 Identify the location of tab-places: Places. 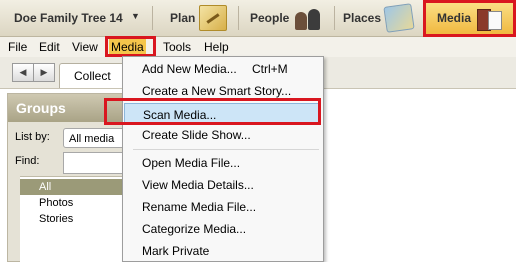
(379, 18).